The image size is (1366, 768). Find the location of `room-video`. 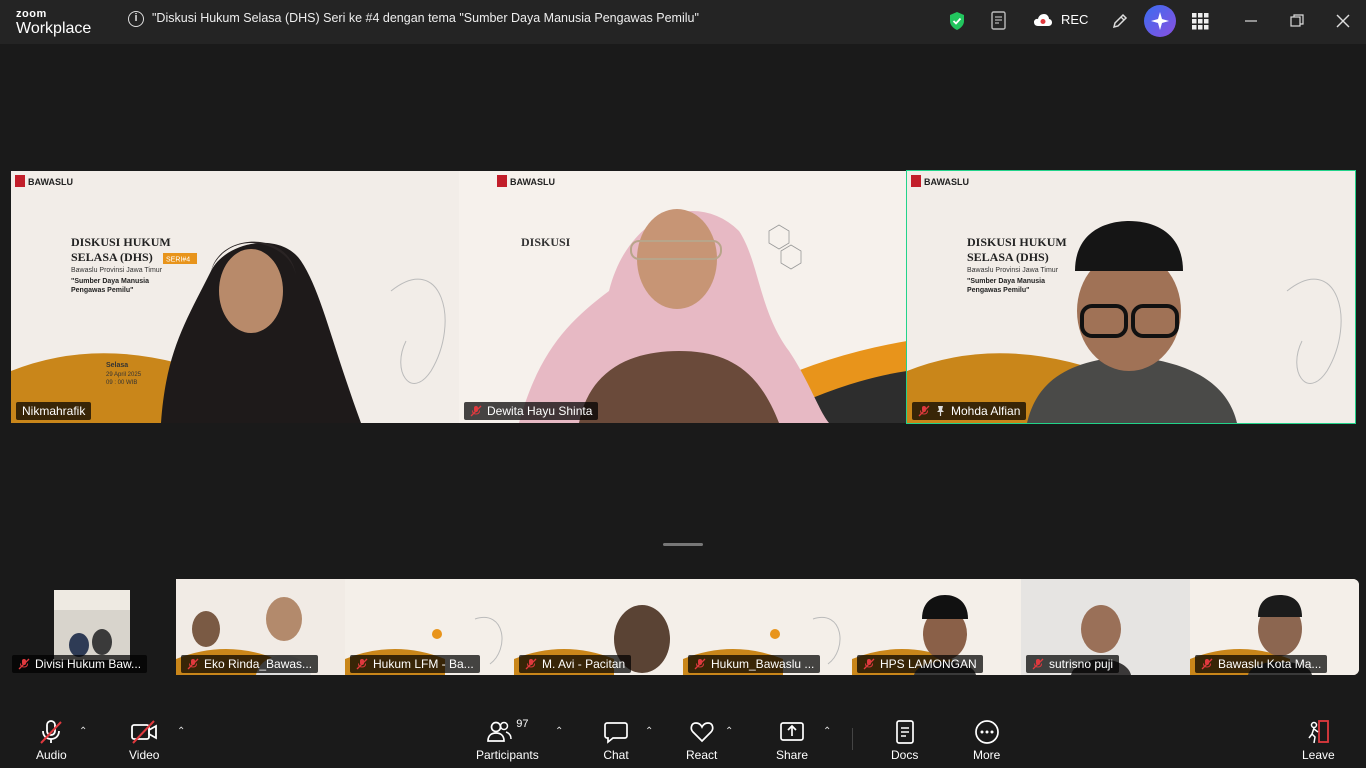

room-video is located at coordinates (92, 625).